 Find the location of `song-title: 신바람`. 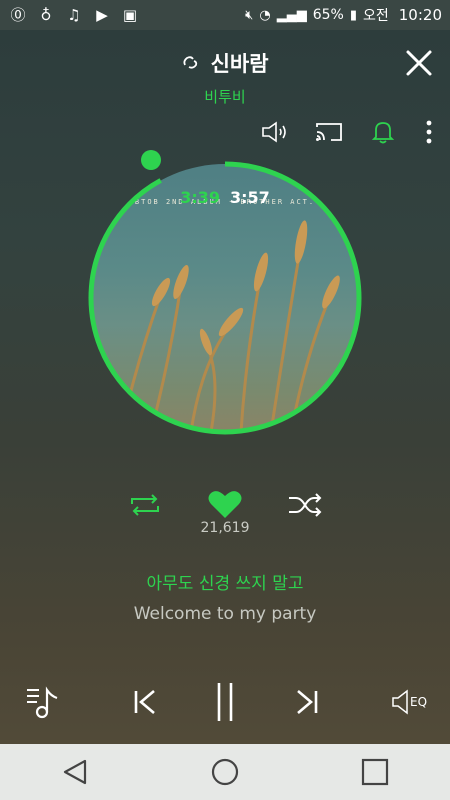

song-title: 신바람 is located at coordinates (239, 64).